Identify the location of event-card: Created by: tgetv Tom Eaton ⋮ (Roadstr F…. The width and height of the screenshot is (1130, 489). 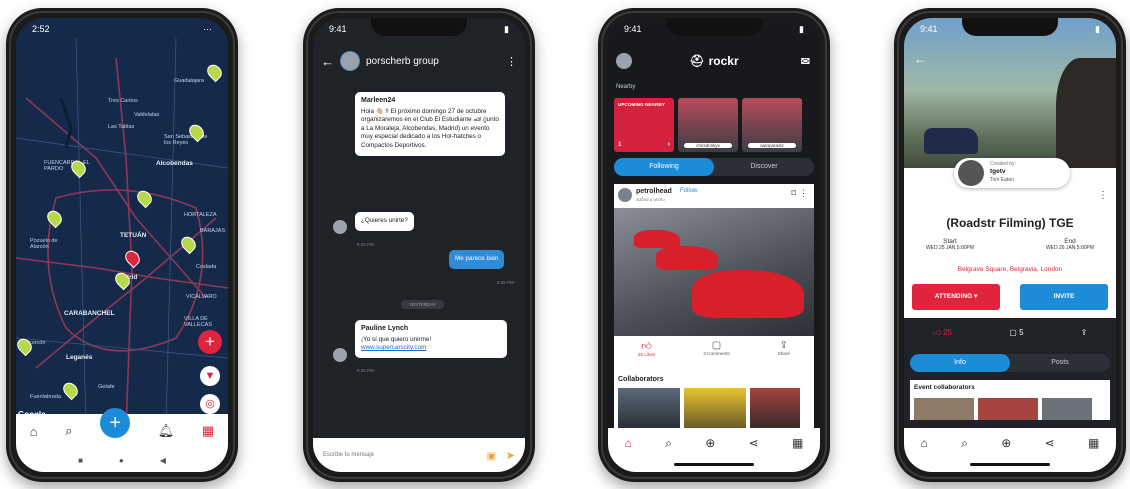
(1010, 238).